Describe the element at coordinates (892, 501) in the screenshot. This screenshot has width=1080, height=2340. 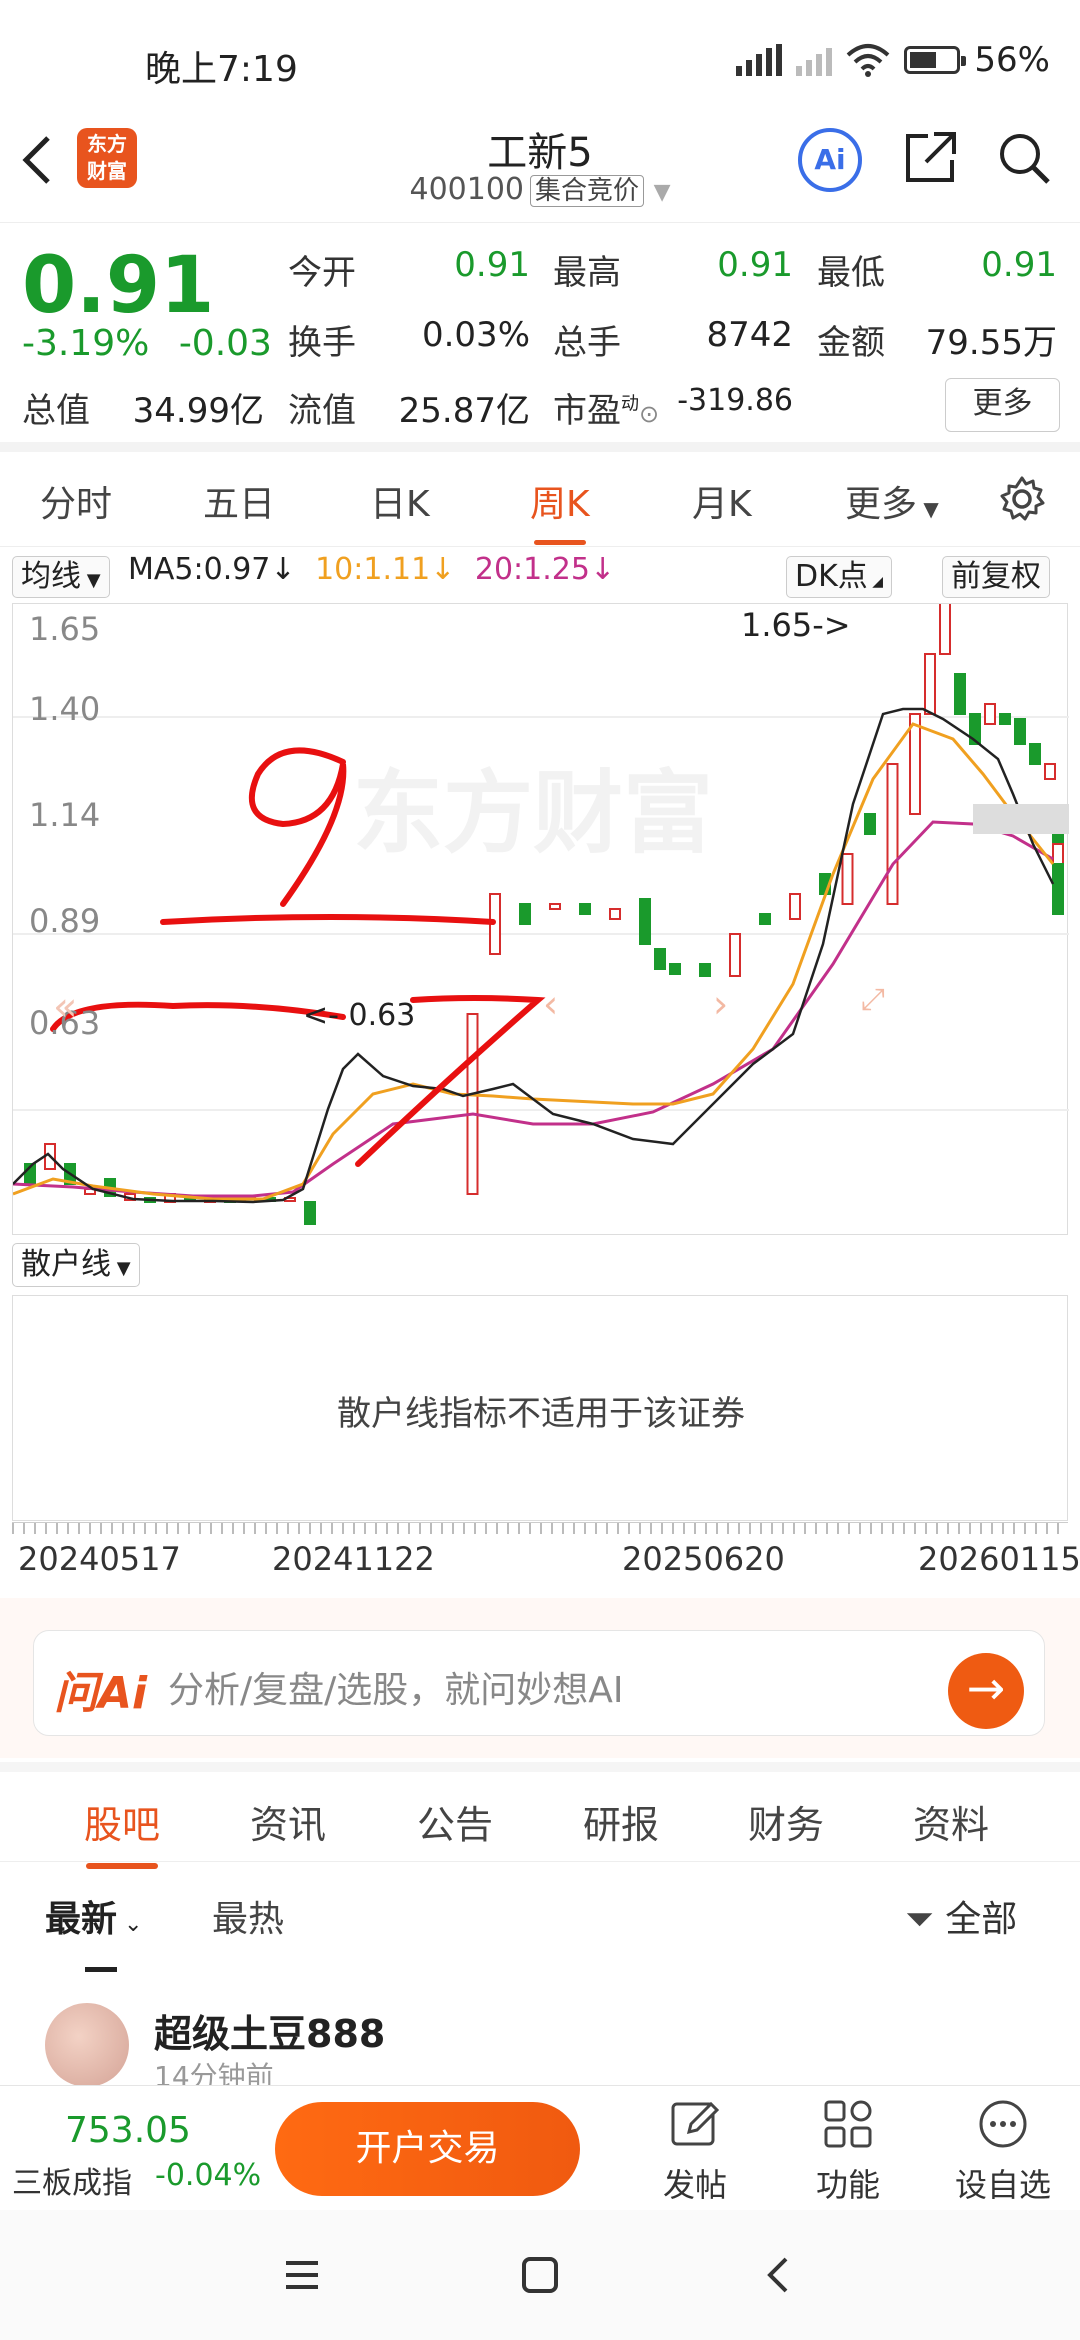
I see `tab-more: 更多 ▼` at that location.